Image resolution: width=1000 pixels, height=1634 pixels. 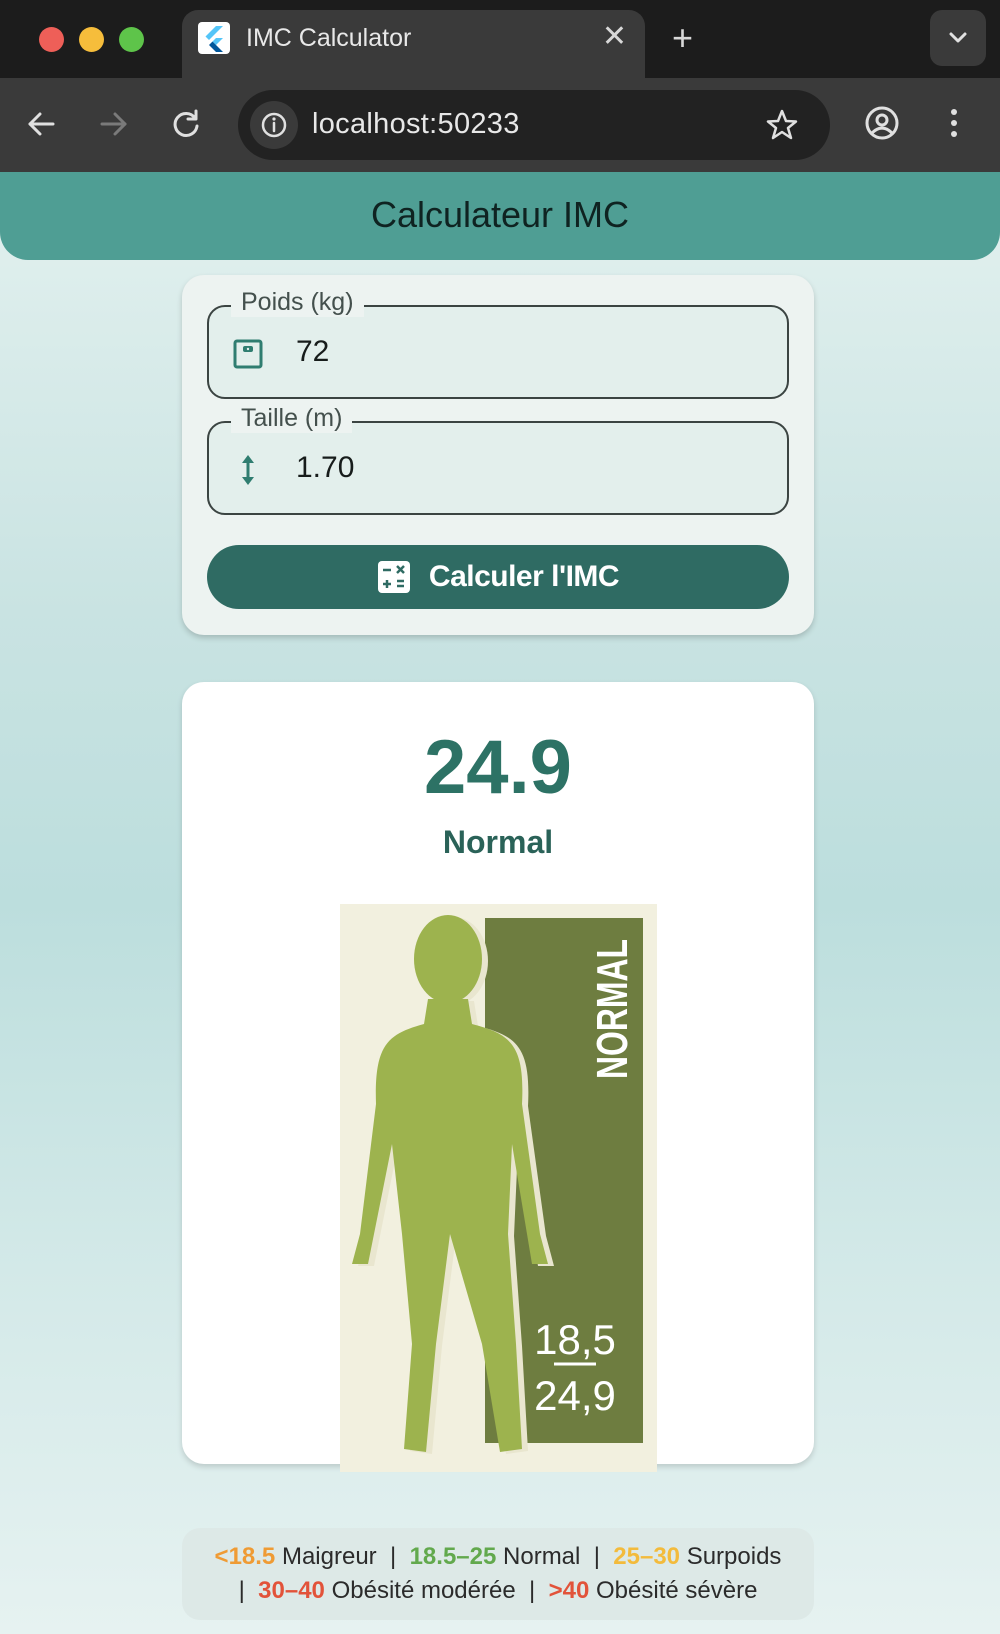 I want to click on forward-arrow-icon, so click(x=113, y=124).